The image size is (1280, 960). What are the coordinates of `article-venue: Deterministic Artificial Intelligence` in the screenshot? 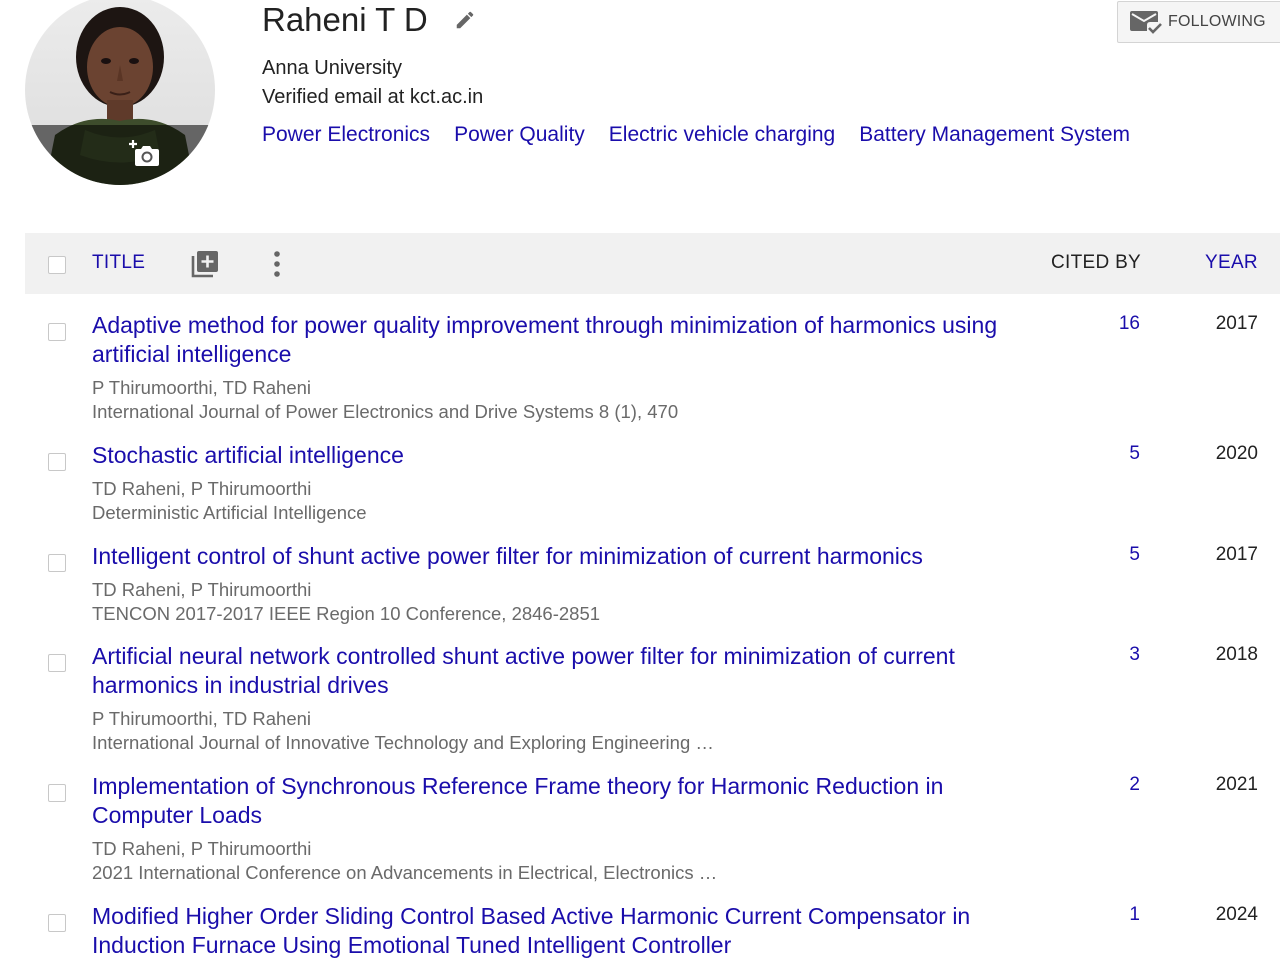 It's located at (229, 512).